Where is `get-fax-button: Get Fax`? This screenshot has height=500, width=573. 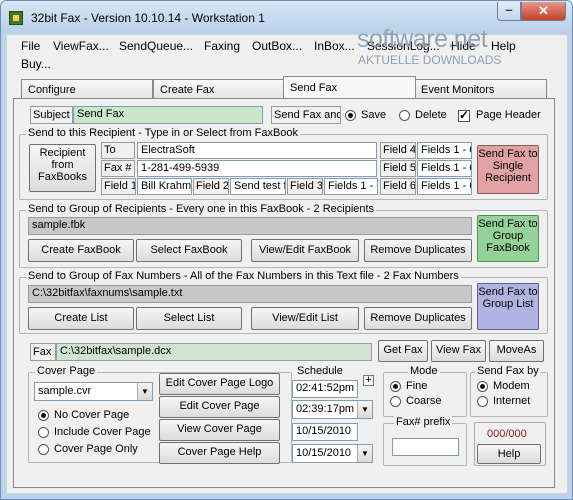 get-fax-button: Get Fax is located at coordinates (403, 351).